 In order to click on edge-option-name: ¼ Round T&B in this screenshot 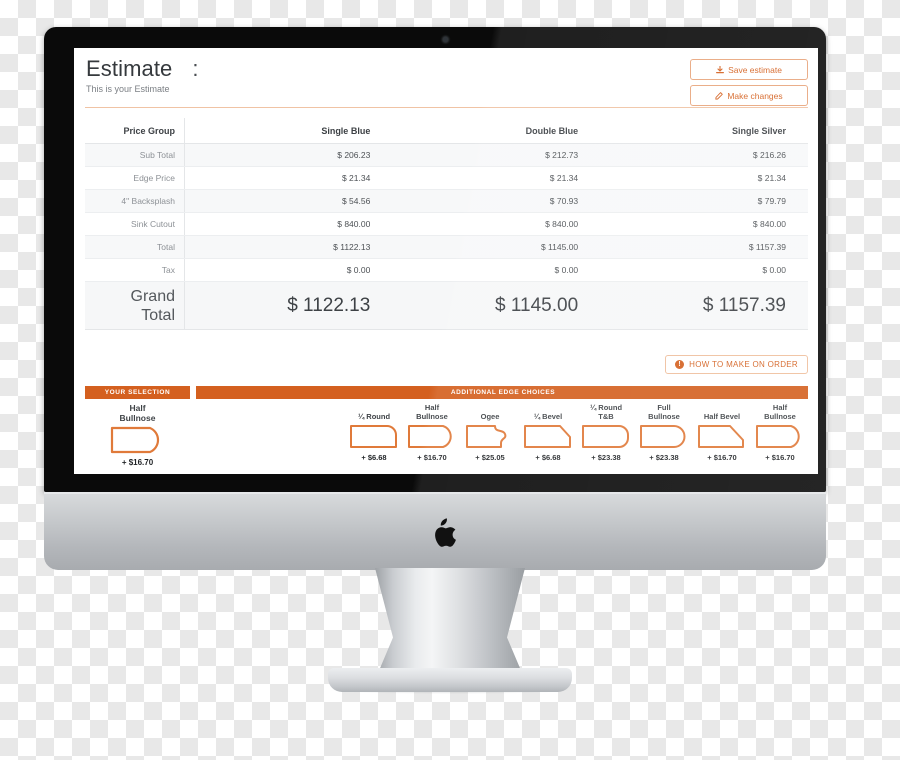, I will do `click(606, 412)`.